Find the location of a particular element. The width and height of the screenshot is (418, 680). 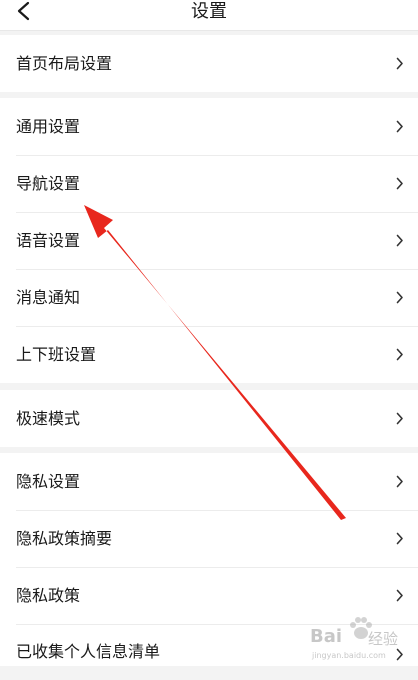

setting-row-collected-info: 已收集个人信息清单 is located at coordinates (209, 645).